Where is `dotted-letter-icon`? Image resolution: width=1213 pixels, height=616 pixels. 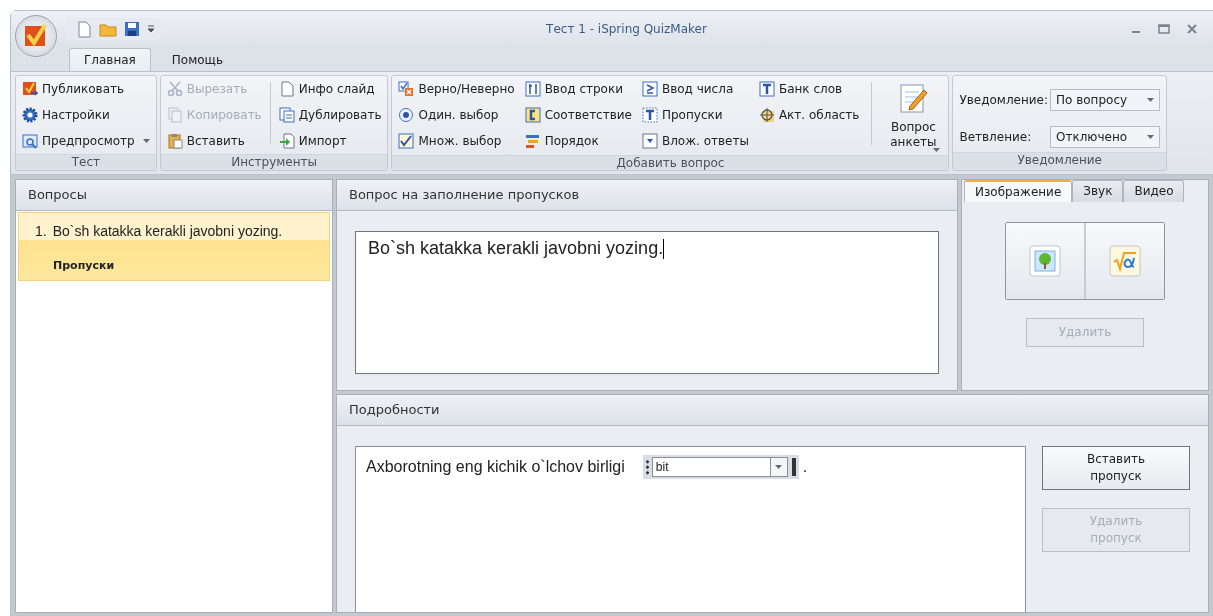
dotted-letter-icon is located at coordinates (649, 115).